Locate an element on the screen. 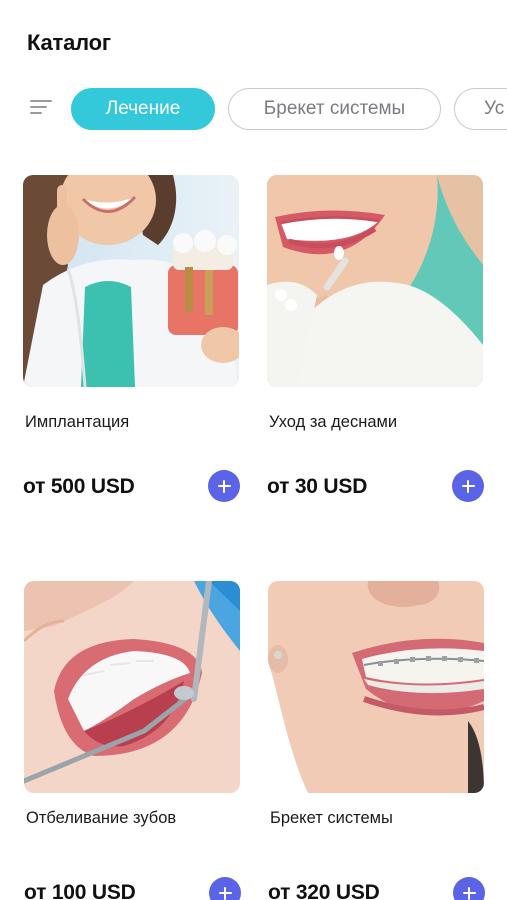 The width and height of the screenshot is (507, 900). product-name: Брекет системы is located at coordinates (331, 818).